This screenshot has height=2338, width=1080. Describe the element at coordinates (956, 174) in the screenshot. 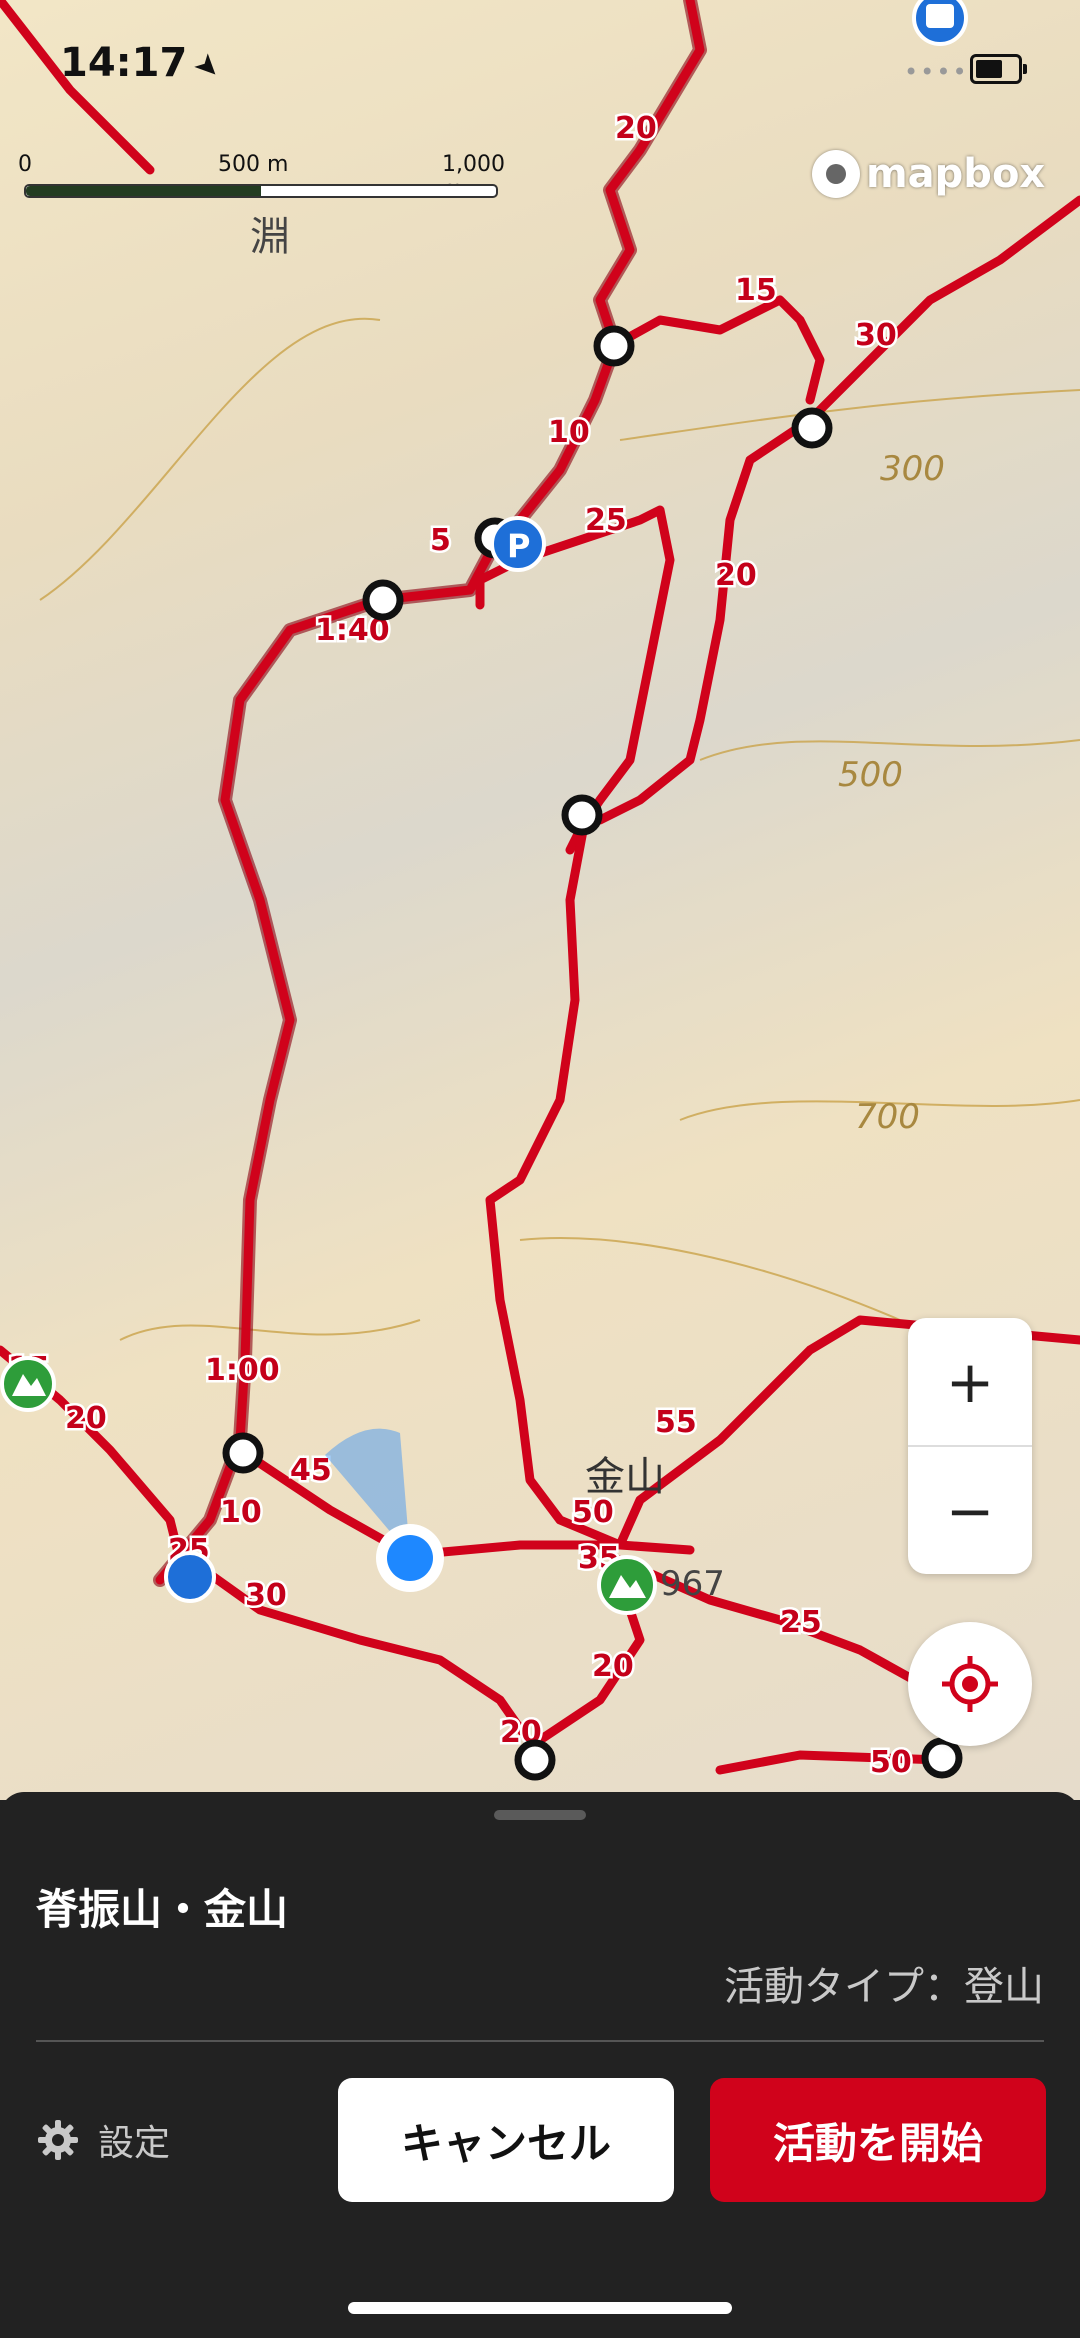

I see `mapbox-text: mapbox` at that location.